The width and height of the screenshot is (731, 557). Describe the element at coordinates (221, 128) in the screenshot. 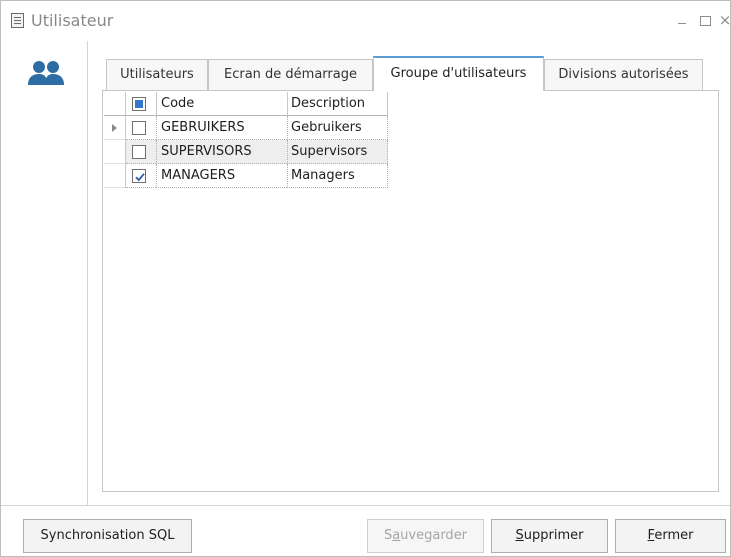

I see `code-cell: GEBRUIKERS` at that location.